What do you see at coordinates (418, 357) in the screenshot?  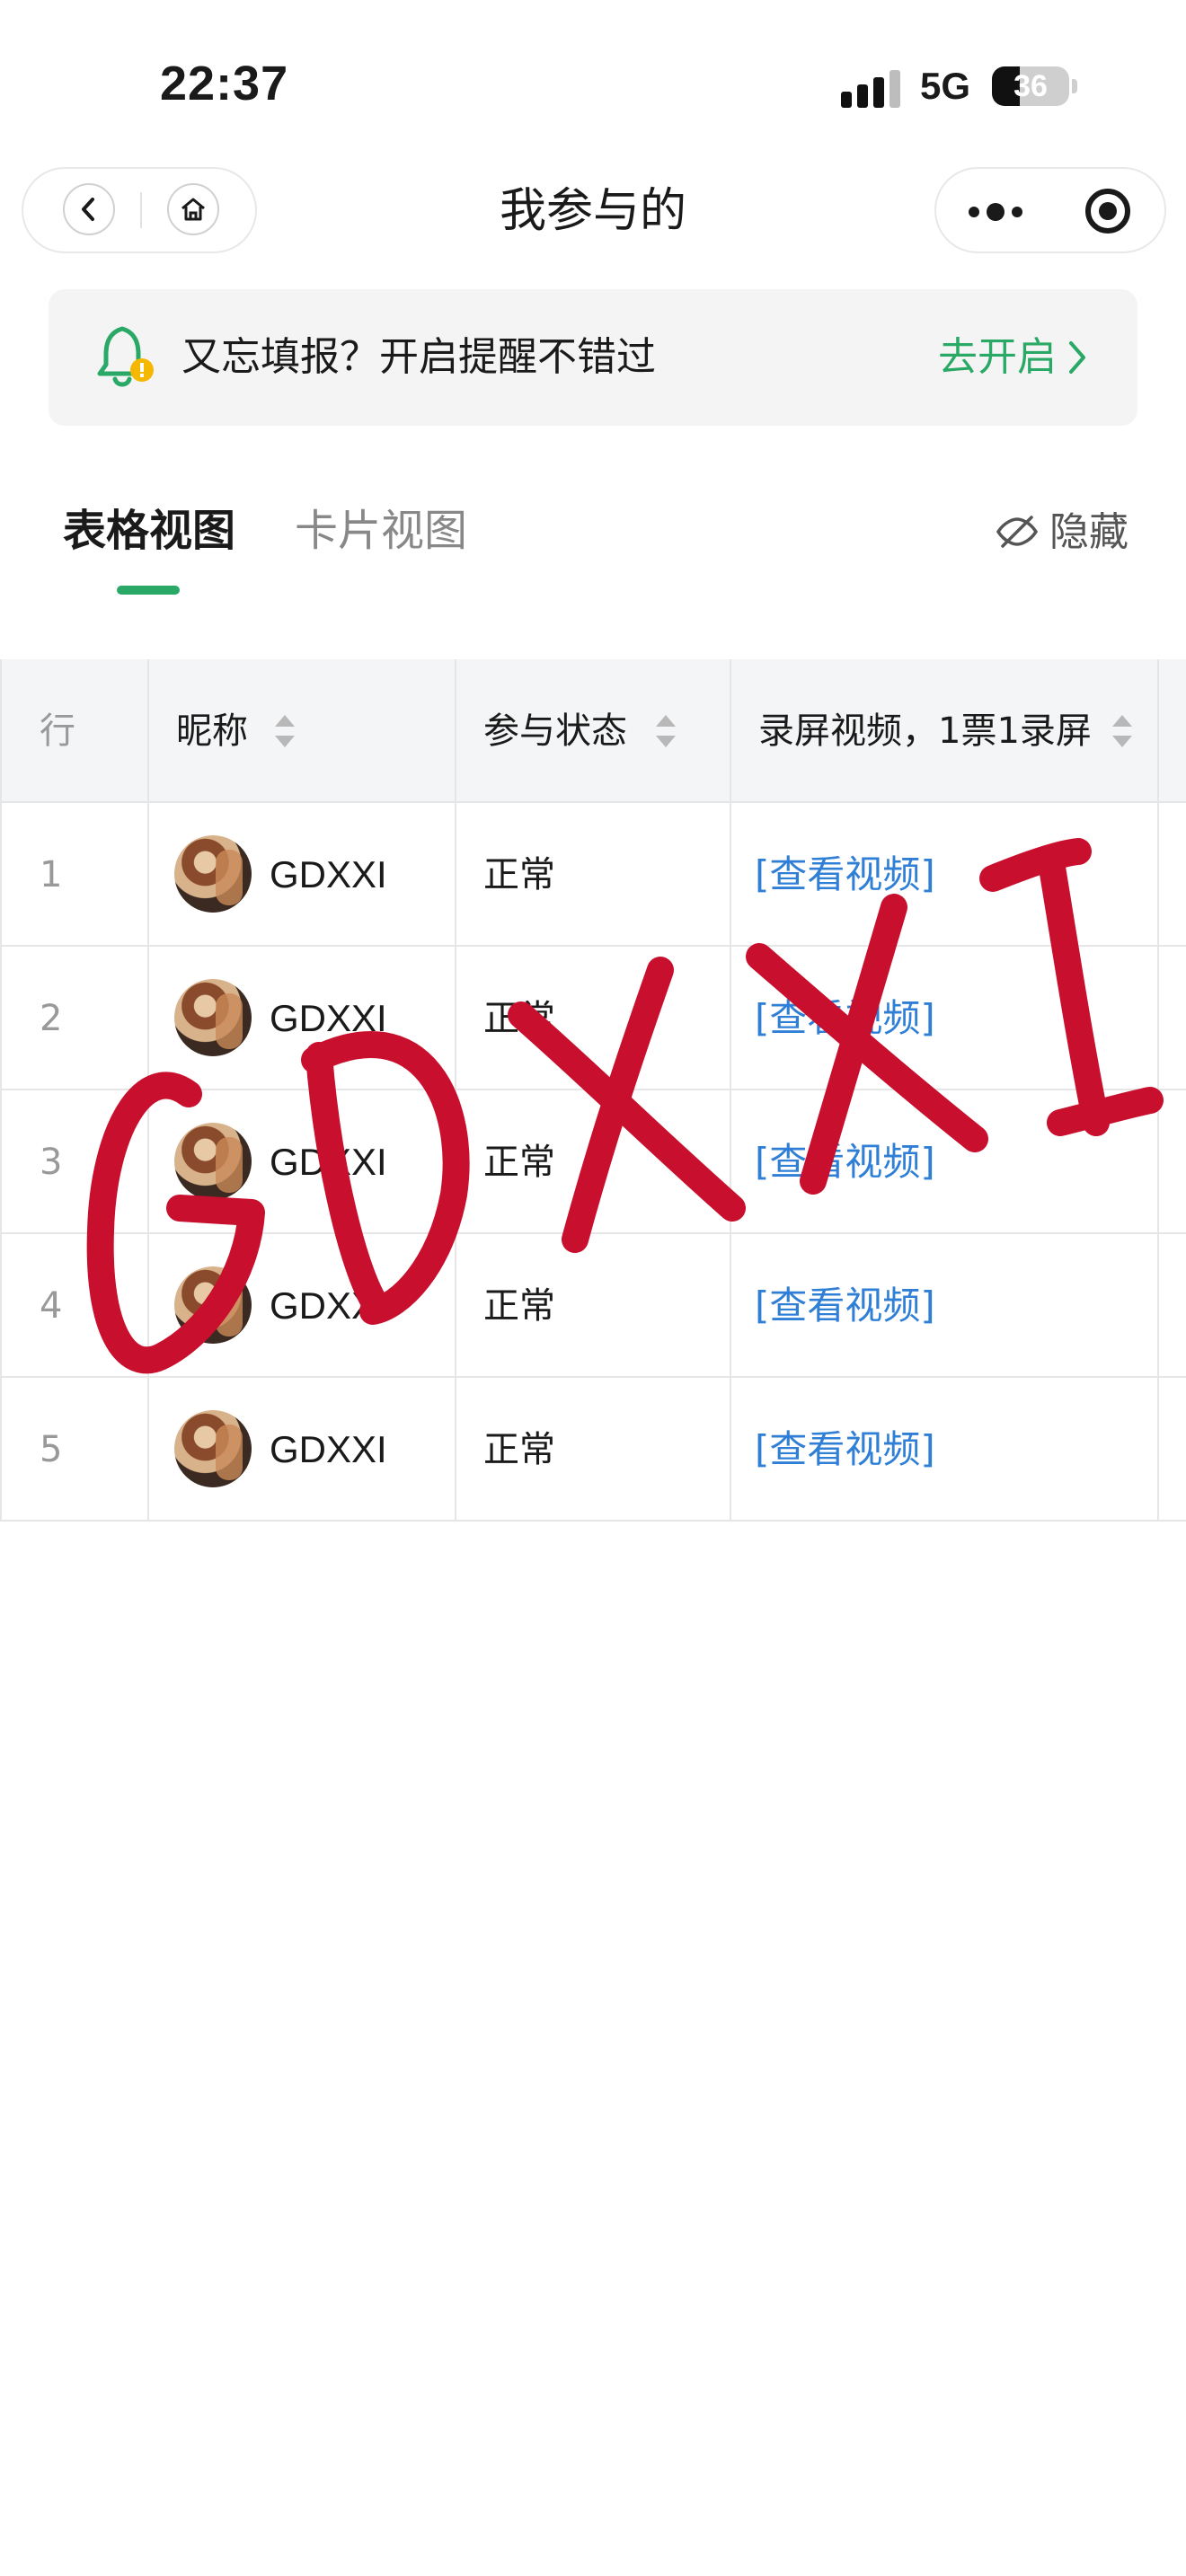 I see `banner-text: 又忘填报？开启提醒不错过` at bounding box center [418, 357].